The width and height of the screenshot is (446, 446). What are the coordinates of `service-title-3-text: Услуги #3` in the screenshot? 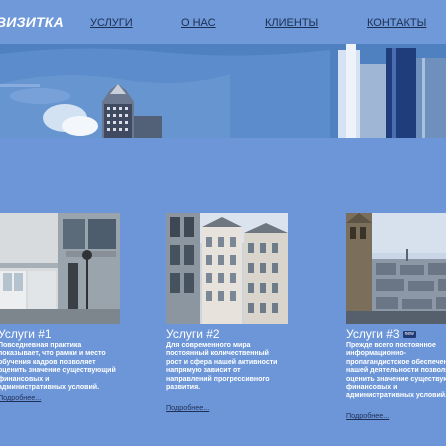 It's located at (373, 334).